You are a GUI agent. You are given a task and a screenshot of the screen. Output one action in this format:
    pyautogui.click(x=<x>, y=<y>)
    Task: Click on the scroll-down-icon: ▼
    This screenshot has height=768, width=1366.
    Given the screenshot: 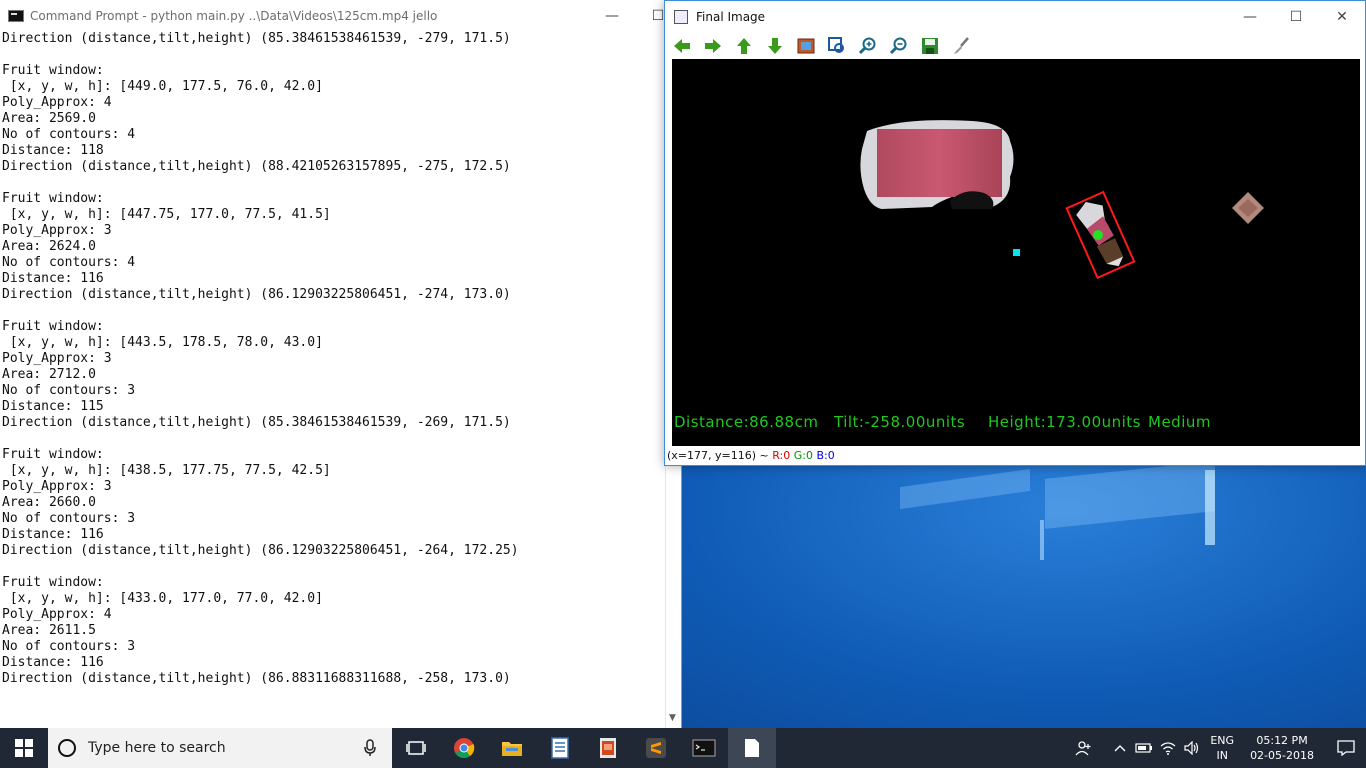 What is the action you would take?
    pyautogui.click(x=672, y=718)
    